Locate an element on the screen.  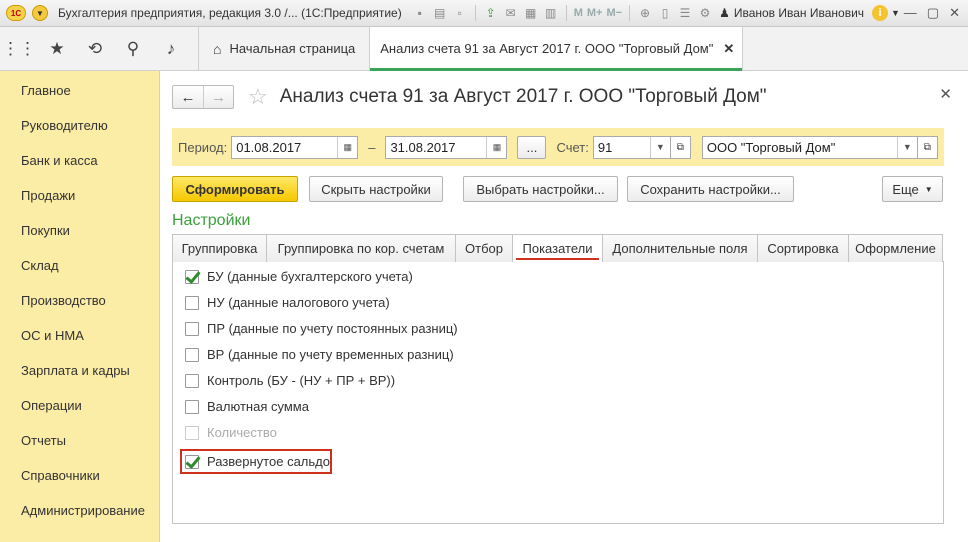
preview-icon: ▫ is located at coordinates (460, 13).